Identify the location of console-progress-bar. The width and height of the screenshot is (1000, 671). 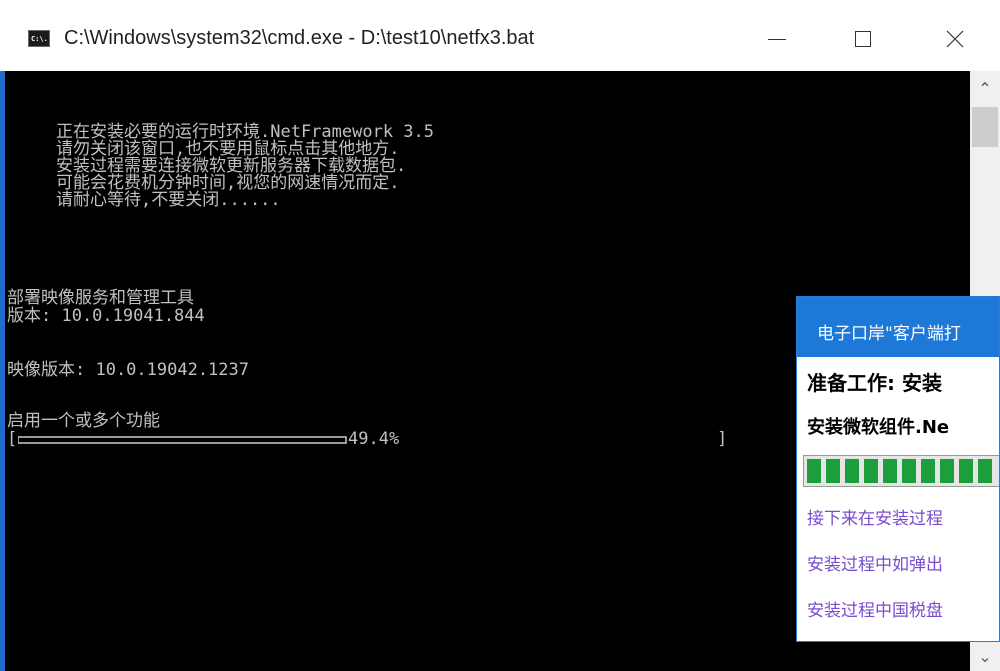
(182, 440).